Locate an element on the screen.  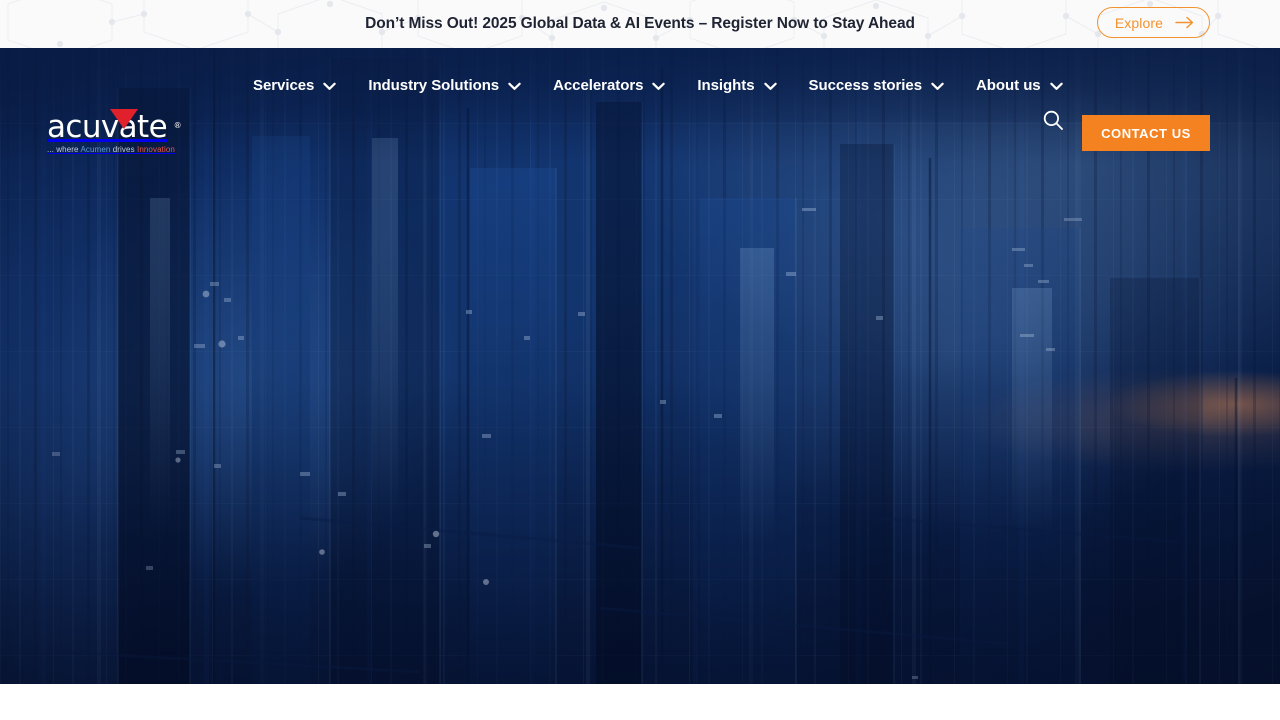
contact-us-button: CONTACT US is located at coordinates (1146, 133).